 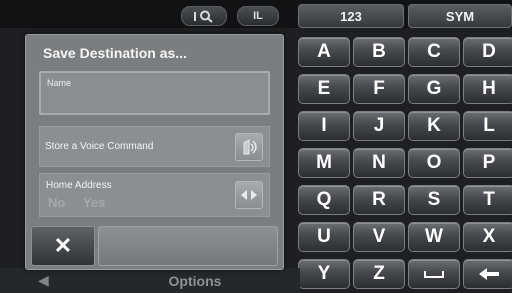 I want to click on voice-command-row: Store a Voice Command, so click(x=154, y=146).